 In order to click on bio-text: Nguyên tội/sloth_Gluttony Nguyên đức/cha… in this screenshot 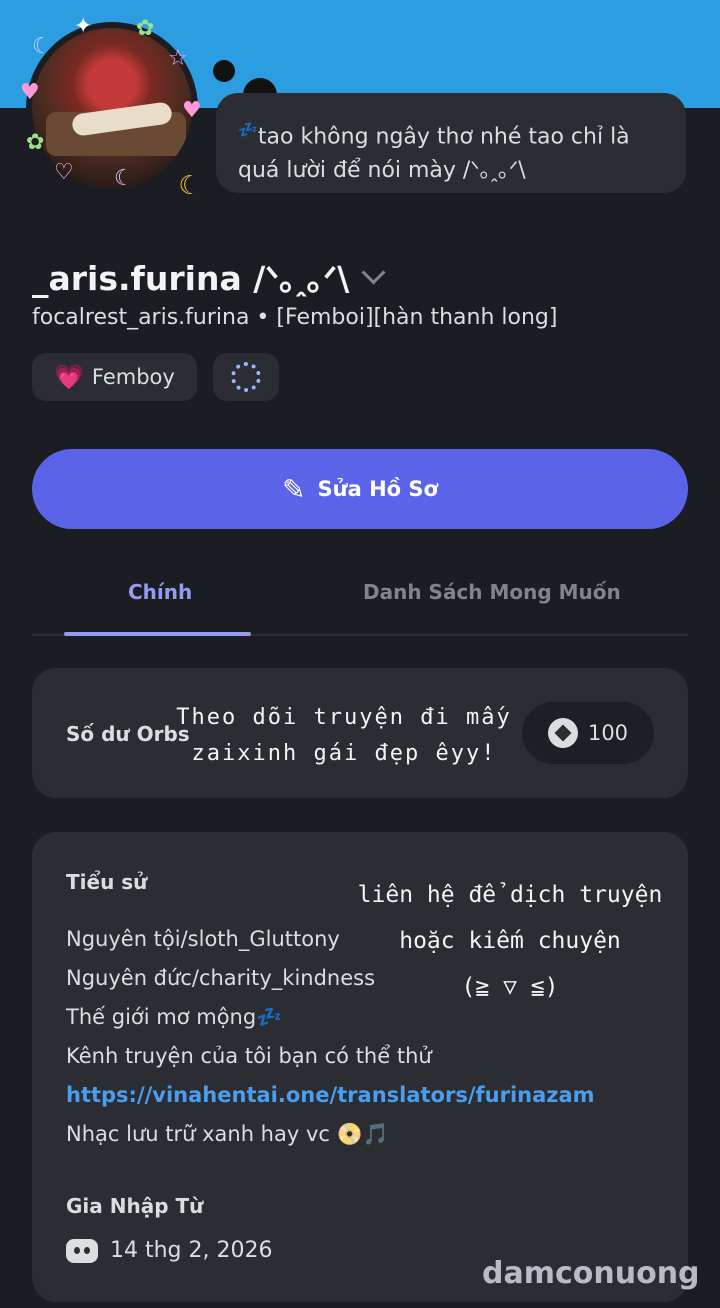, I will do `click(330, 1037)`.